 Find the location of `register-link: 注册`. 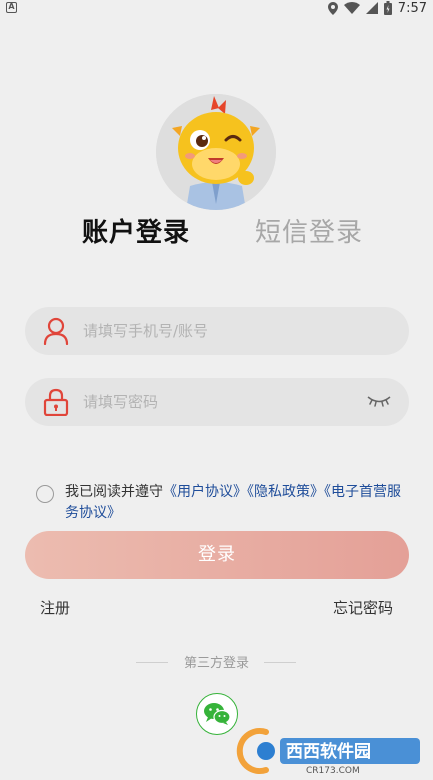

register-link: 注册 is located at coordinates (55, 607).